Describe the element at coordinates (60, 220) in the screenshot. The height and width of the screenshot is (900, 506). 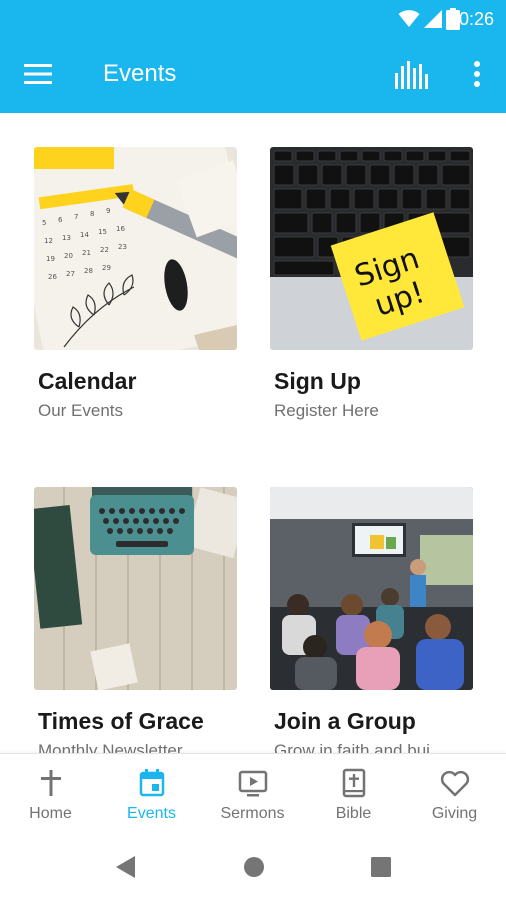
I see `svg-text: 6` at that location.